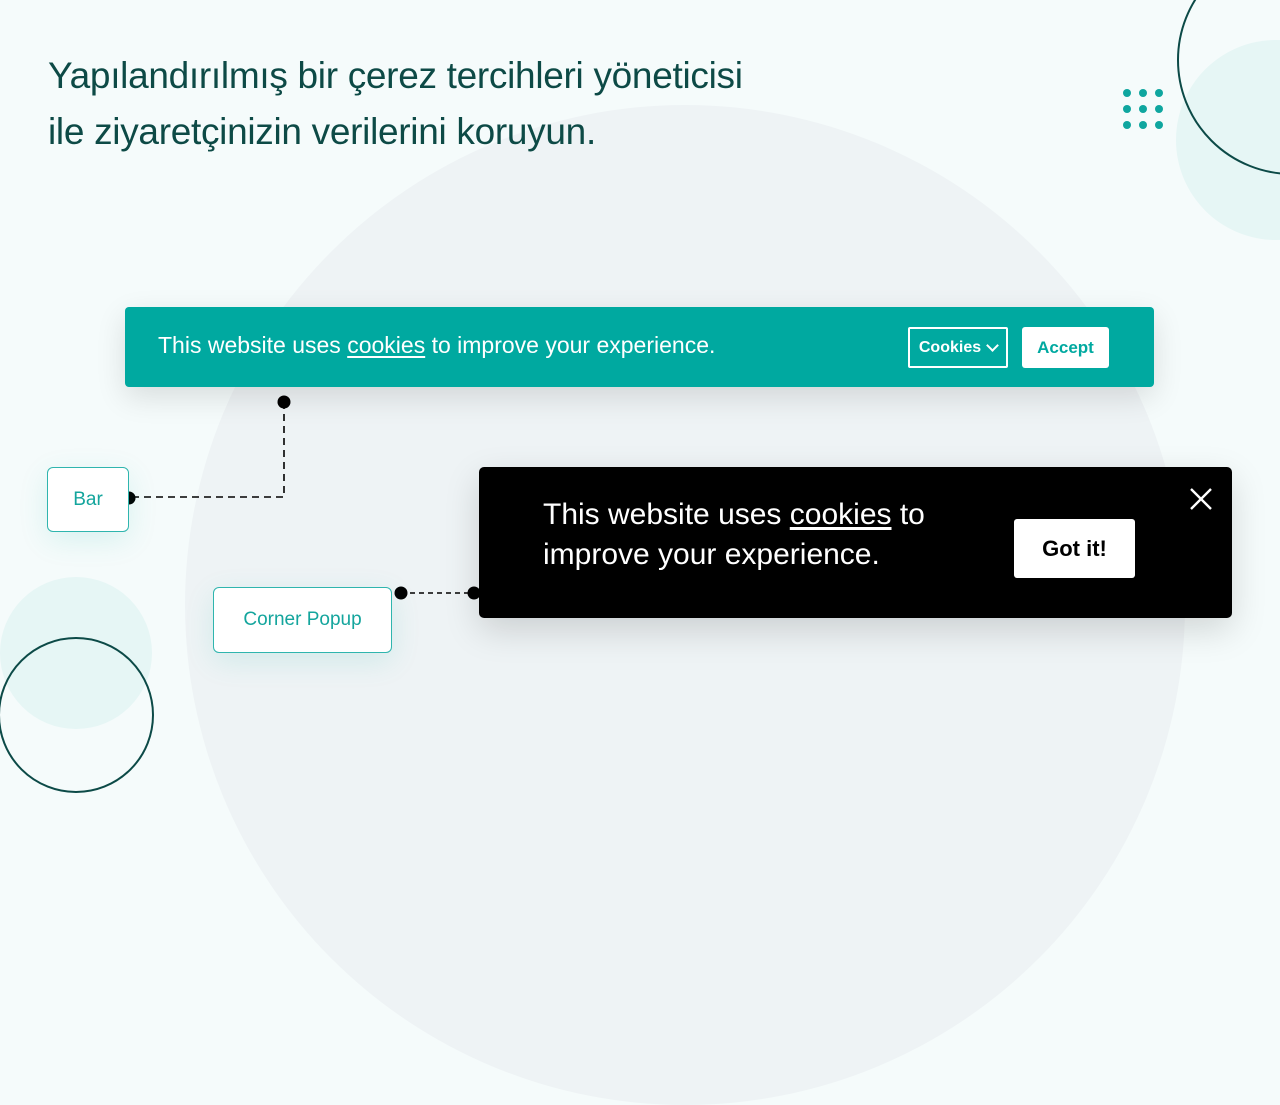  I want to click on bar-label: Bar, so click(88, 499).